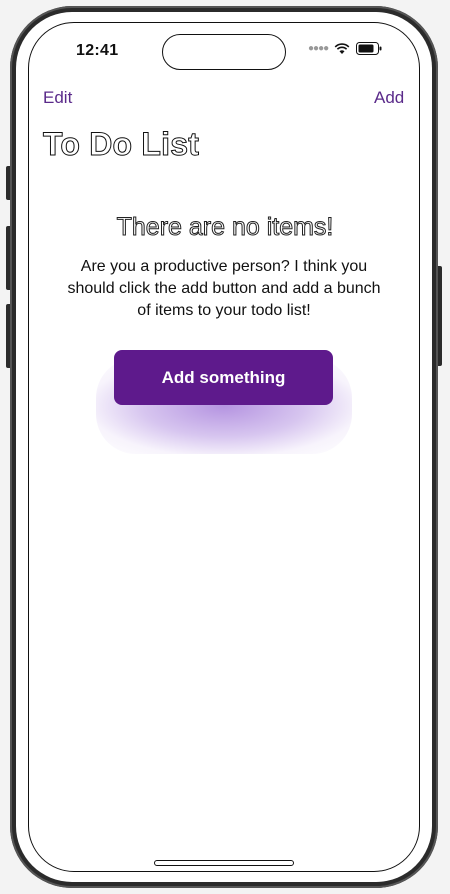  What do you see at coordinates (57, 98) in the screenshot?
I see `edit-button: Edit` at bounding box center [57, 98].